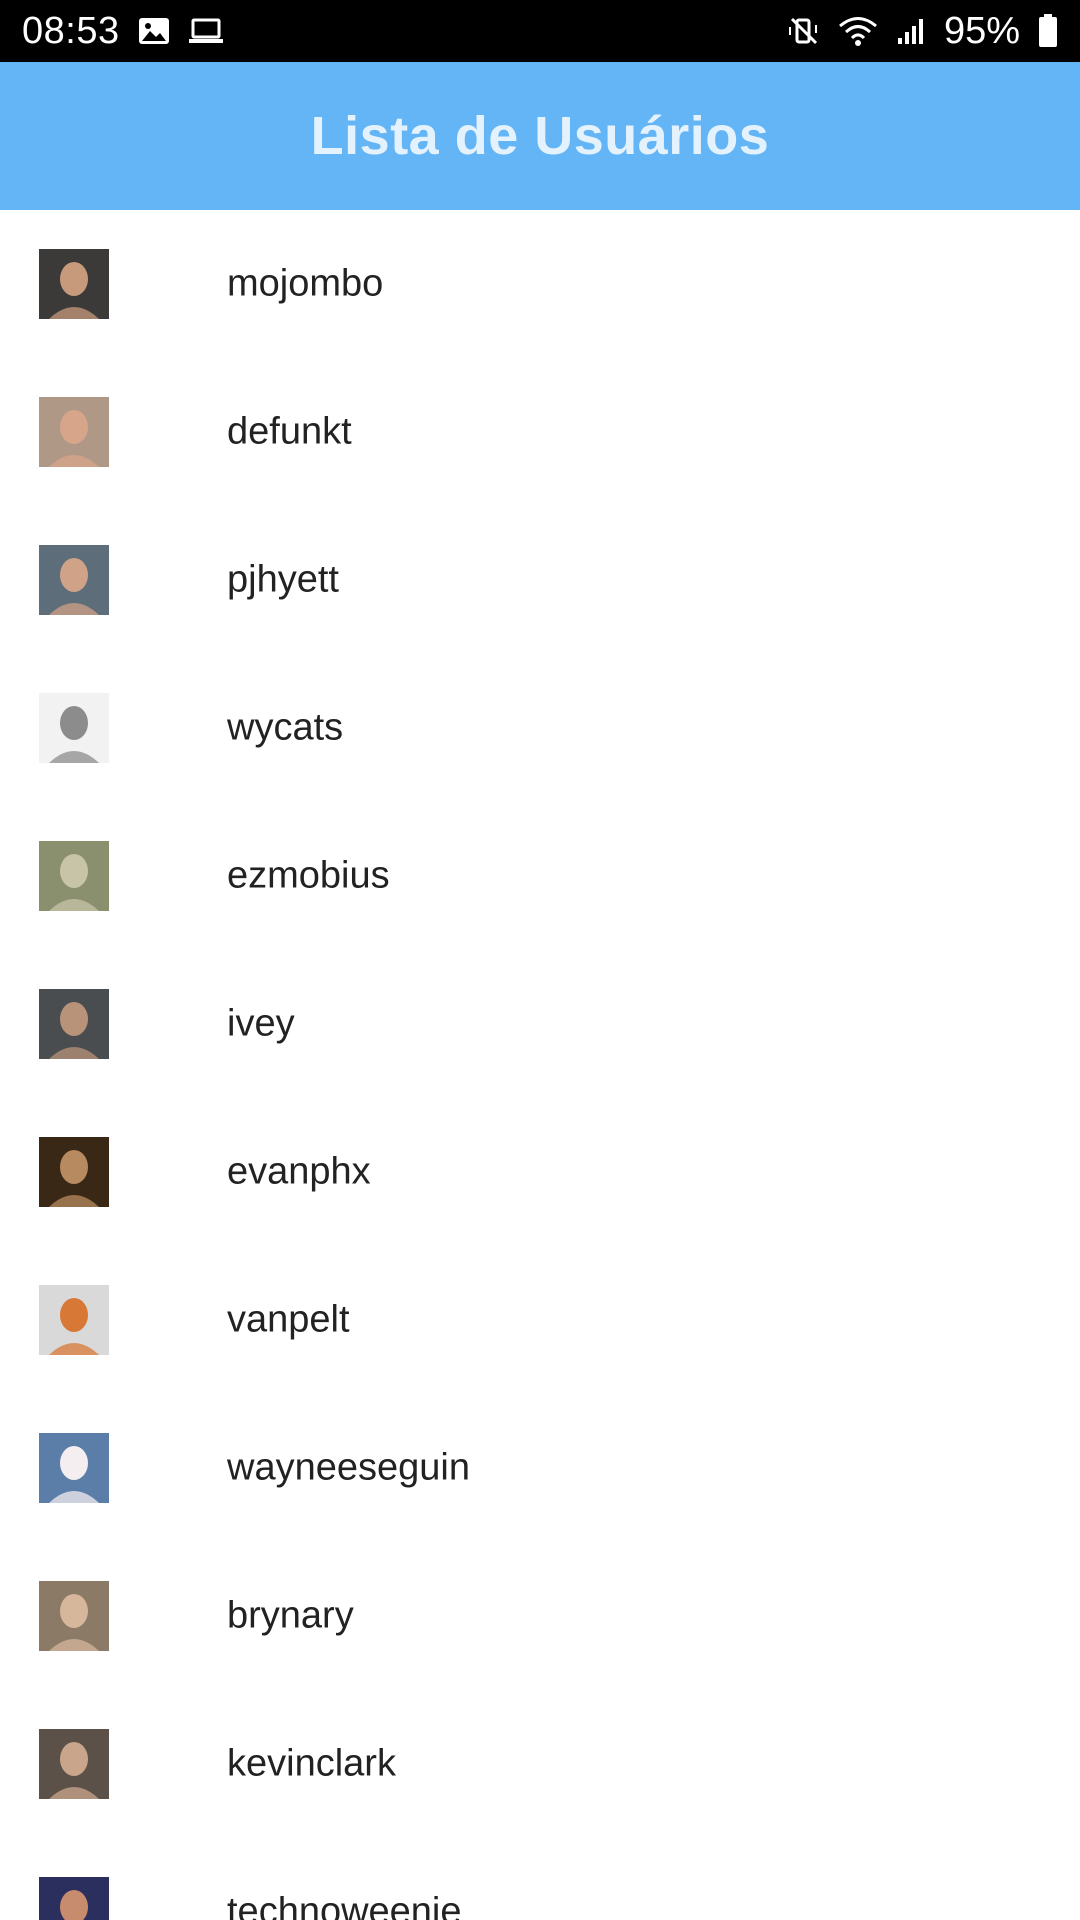  What do you see at coordinates (311, 1763) in the screenshot?
I see `username-label: kevinclark` at bounding box center [311, 1763].